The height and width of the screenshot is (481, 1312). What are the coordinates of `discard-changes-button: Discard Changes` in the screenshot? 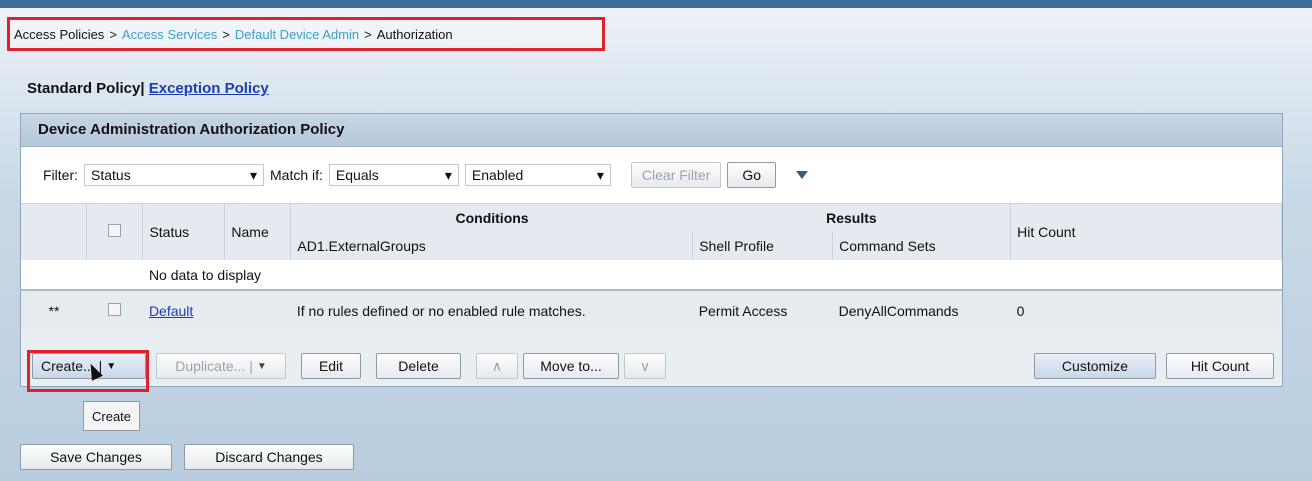 It's located at (269, 457).